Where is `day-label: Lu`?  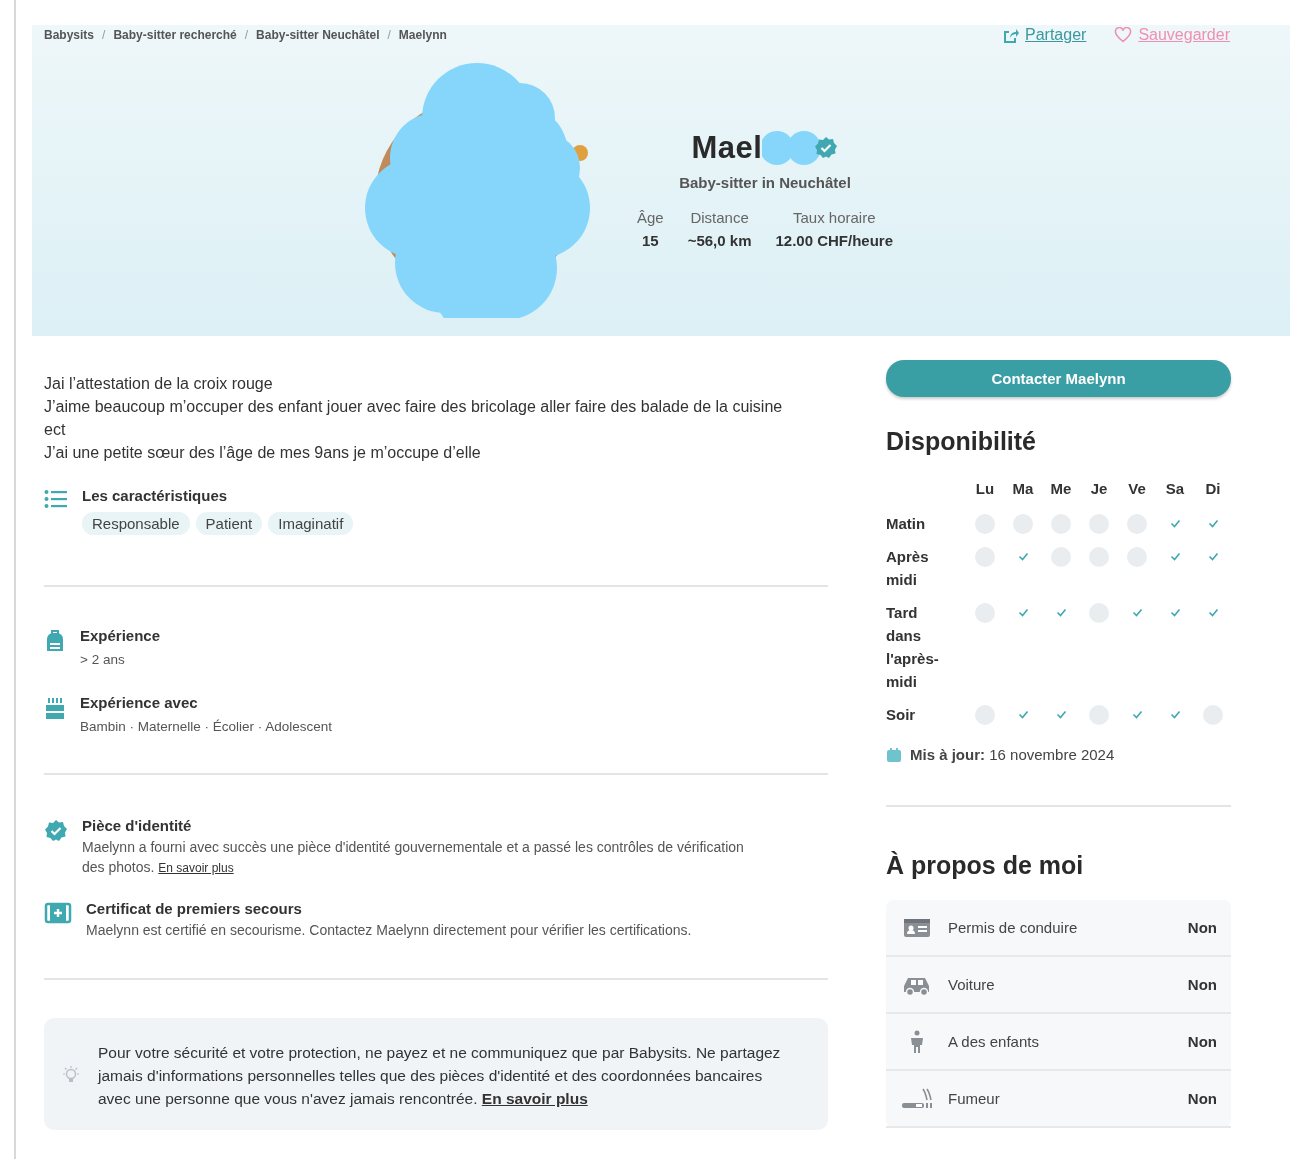 day-label: Lu is located at coordinates (985, 489).